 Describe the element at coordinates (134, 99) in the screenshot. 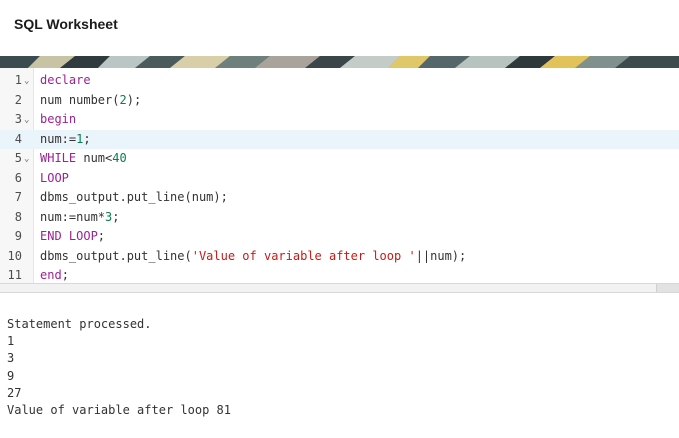

I see `code-token: );` at that location.